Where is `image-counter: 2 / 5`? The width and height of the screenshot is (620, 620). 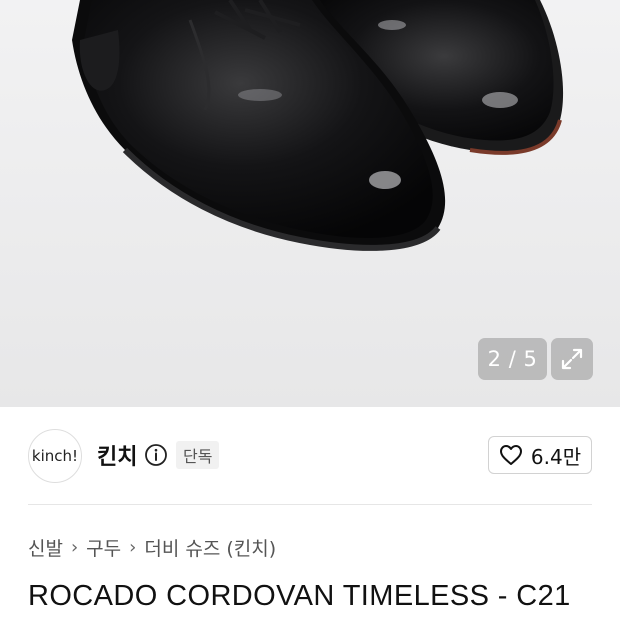
image-counter: 2 / 5 is located at coordinates (512, 359).